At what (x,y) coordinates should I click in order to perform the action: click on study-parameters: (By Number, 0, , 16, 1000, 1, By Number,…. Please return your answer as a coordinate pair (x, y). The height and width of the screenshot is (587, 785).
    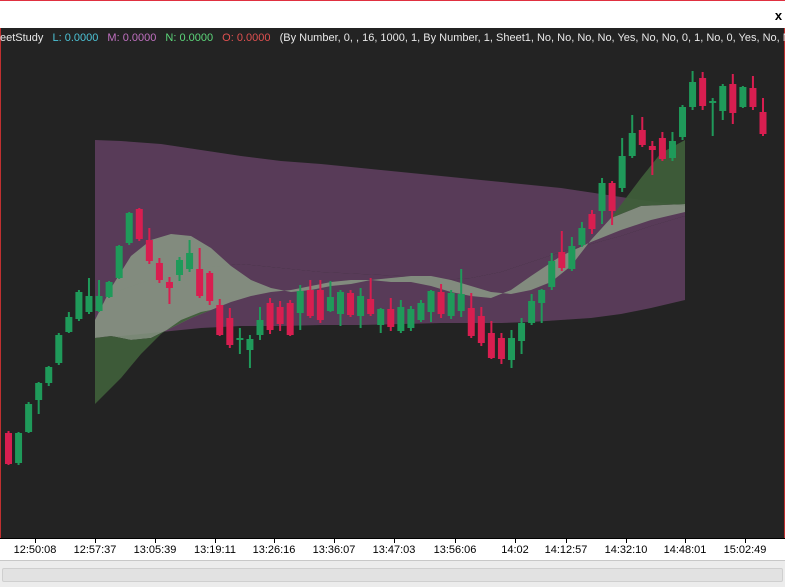
    Looking at the image, I should click on (532, 38).